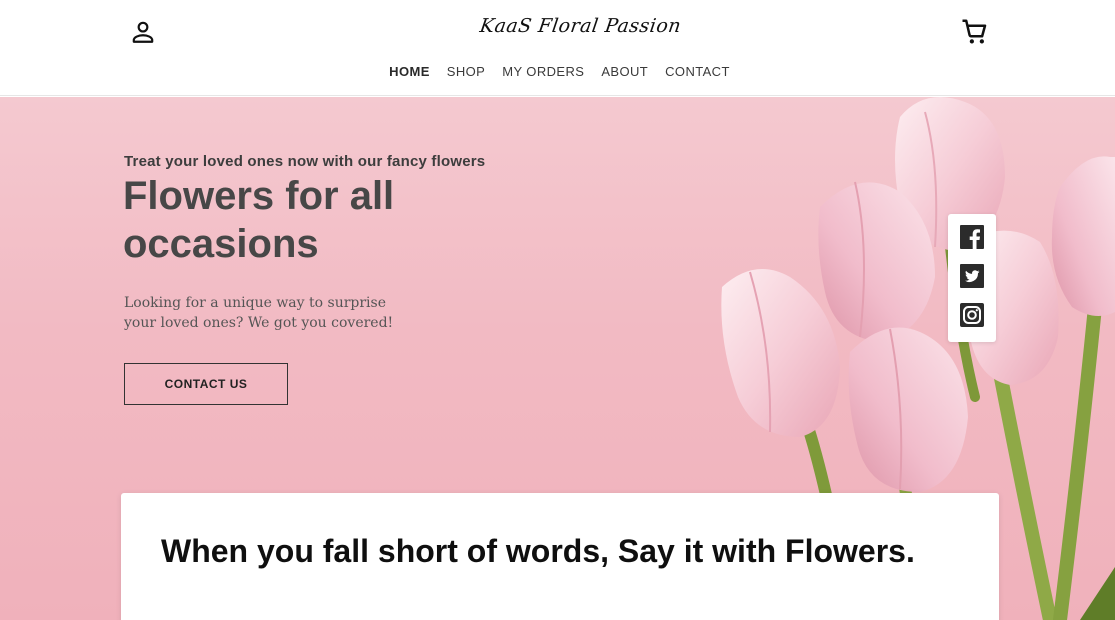 Image resolution: width=1115 pixels, height=620 pixels. What do you see at coordinates (972, 237) in the screenshot?
I see `facebook-icon` at bounding box center [972, 237].